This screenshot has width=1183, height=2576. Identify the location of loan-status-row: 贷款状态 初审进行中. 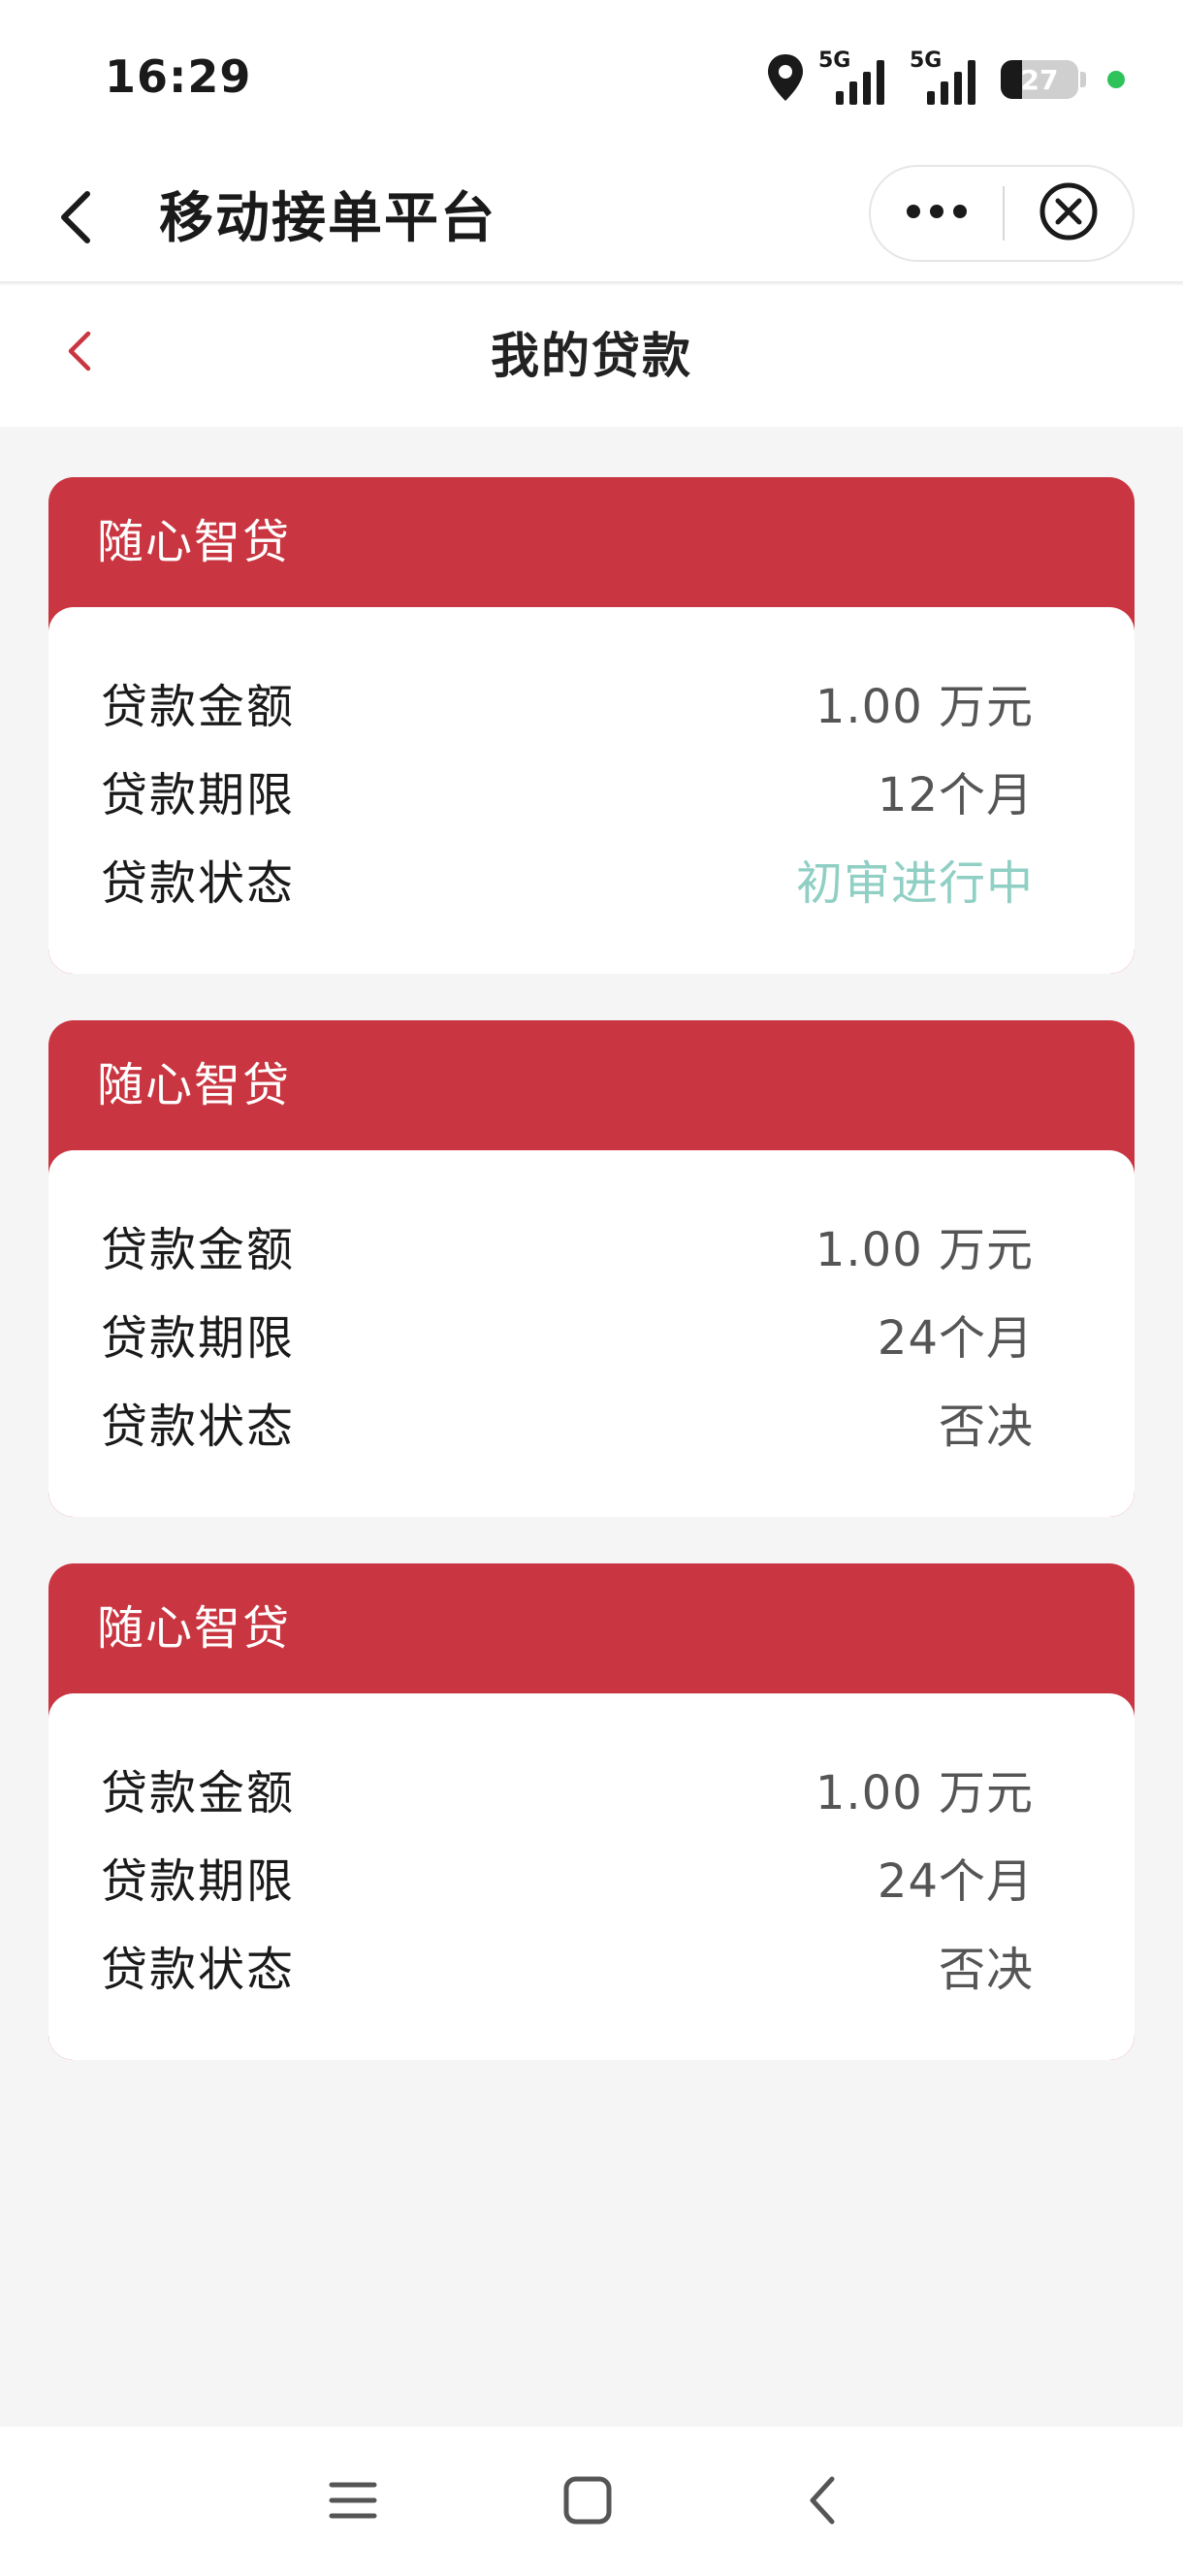
(567, 878).